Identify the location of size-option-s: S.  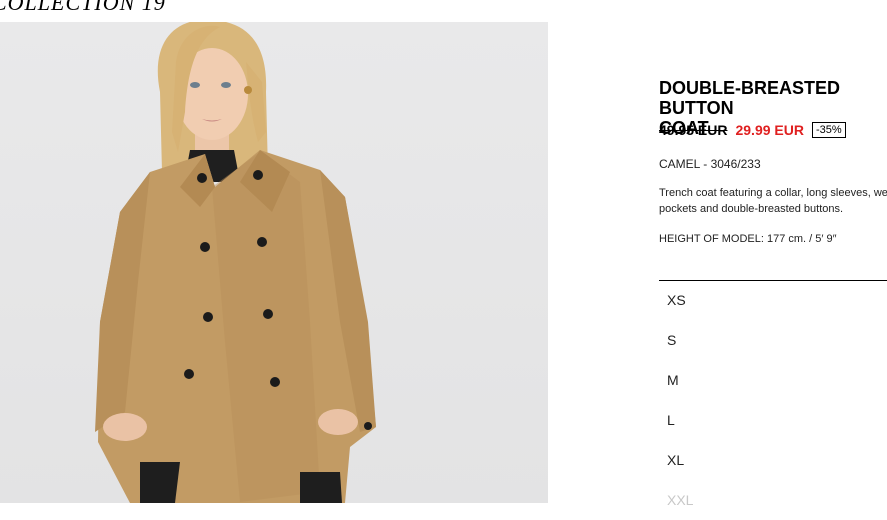
(680, 340).